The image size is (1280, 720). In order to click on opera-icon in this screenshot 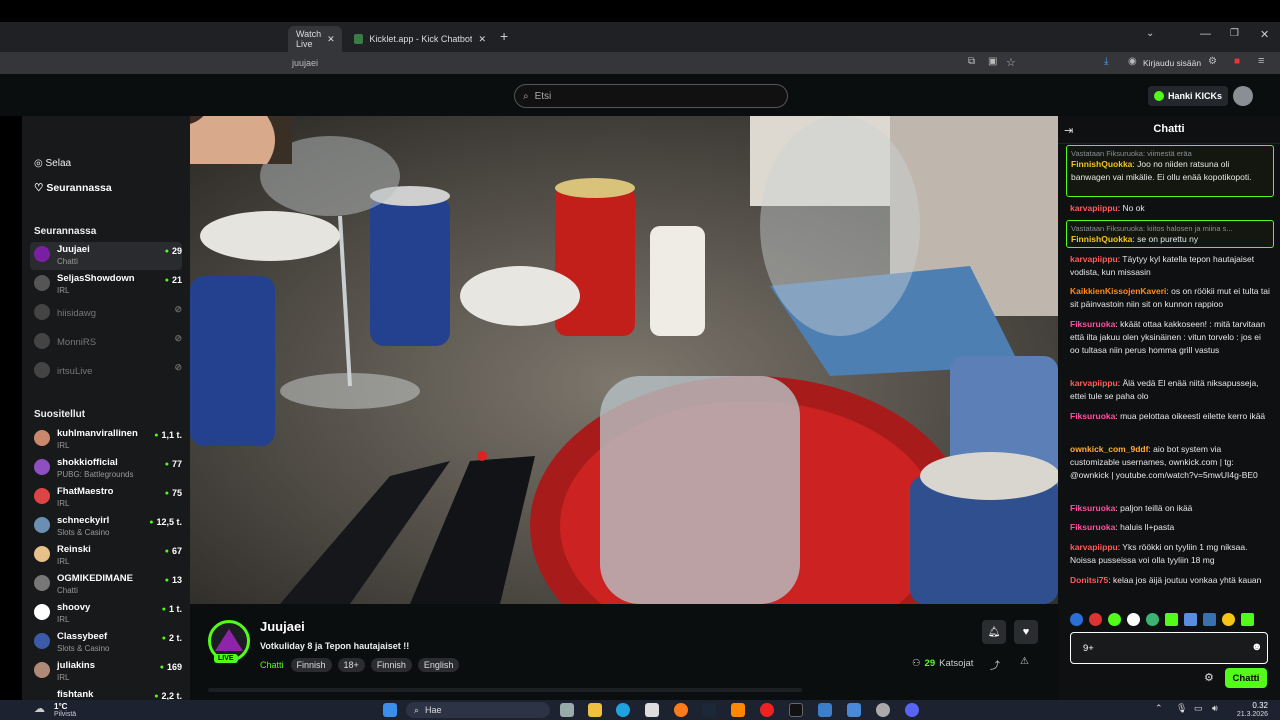, I will do `click(767, 710)`.